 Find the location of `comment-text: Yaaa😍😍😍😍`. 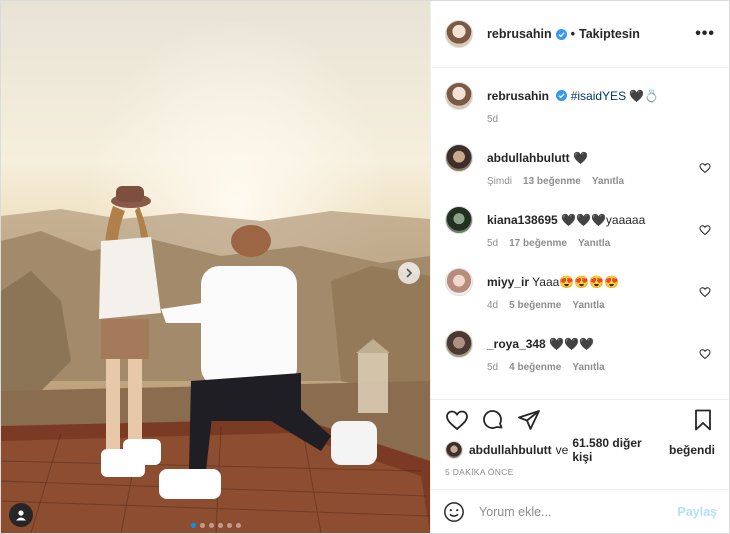

comment-text: Yaaa😍😍😍😍 is located at coordinates (576, 282).